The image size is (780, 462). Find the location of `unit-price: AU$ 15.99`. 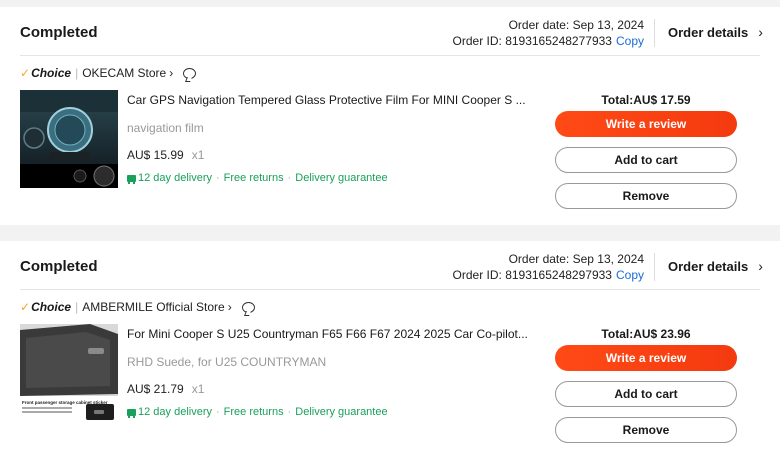

unit-price: AU$ 15.99 is located at coordinates (155, 155).